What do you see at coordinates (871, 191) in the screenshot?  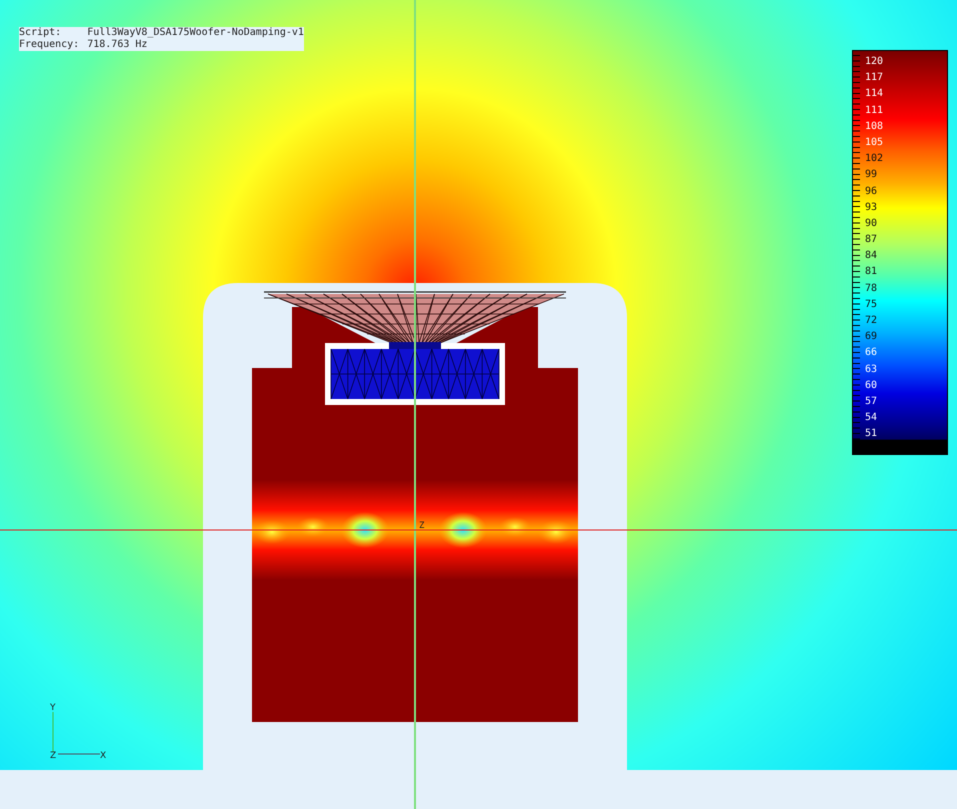 I see `scale-label: 96` at bounding box center [871, 191].